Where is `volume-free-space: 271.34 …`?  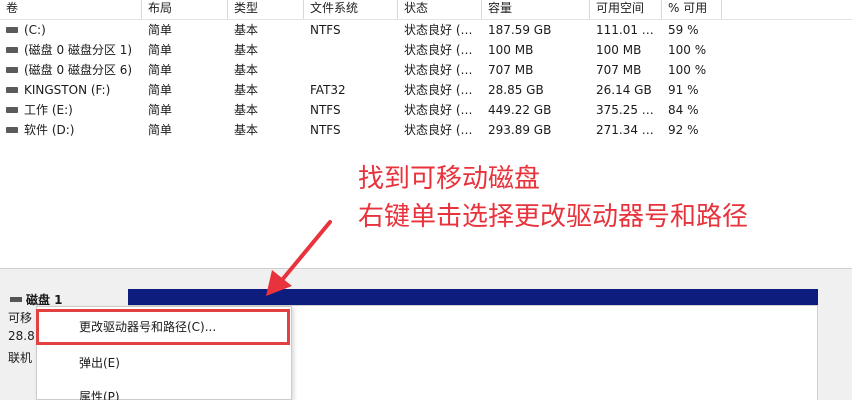 volume-free-space: 271.34 … is located at coordinates (625, 130).